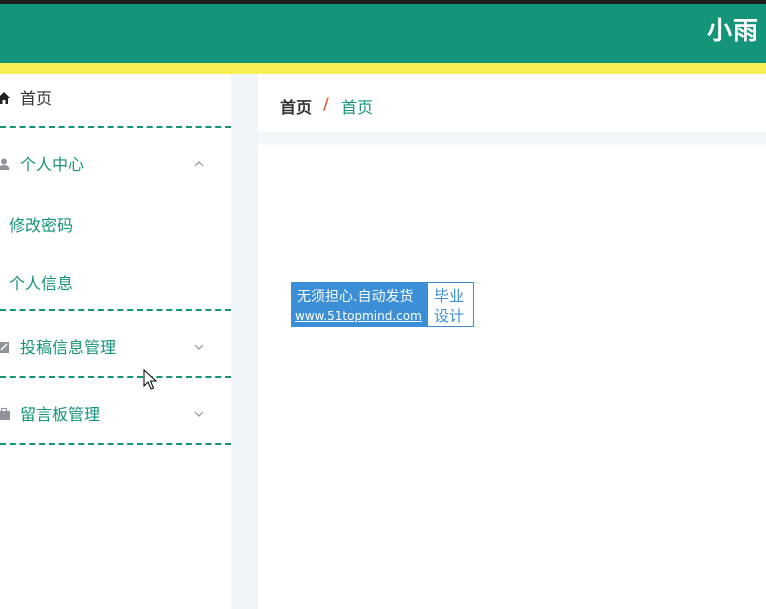 The height and width of the screenshot is (609, 766). I want to click on sidebar-item-label: 留言板管理, so click(60, 414).